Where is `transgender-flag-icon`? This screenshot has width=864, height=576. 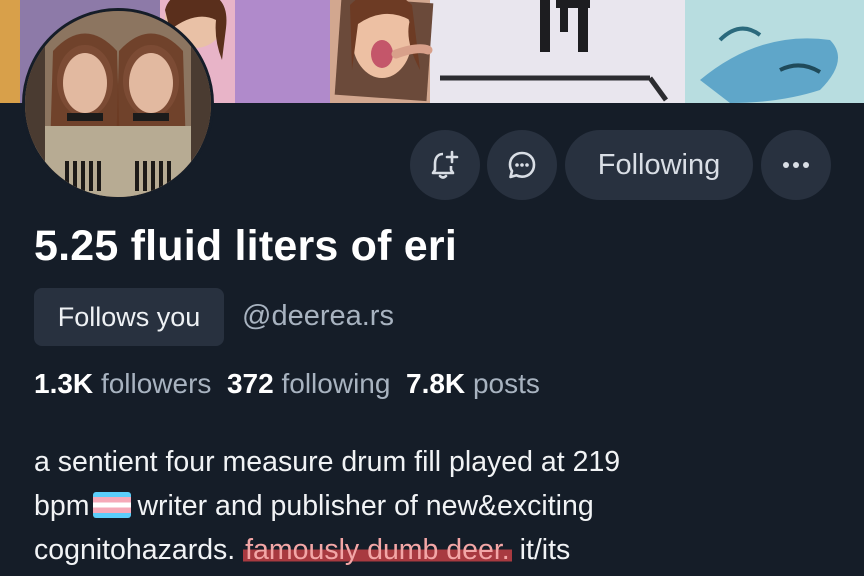 transgender-flag-icon is located at coordinates (112, 505).